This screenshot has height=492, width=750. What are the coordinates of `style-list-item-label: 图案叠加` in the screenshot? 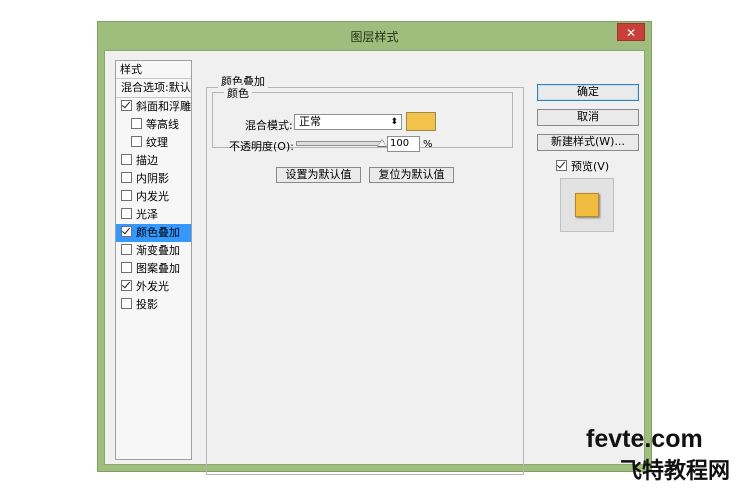 It's located at (158, 268).